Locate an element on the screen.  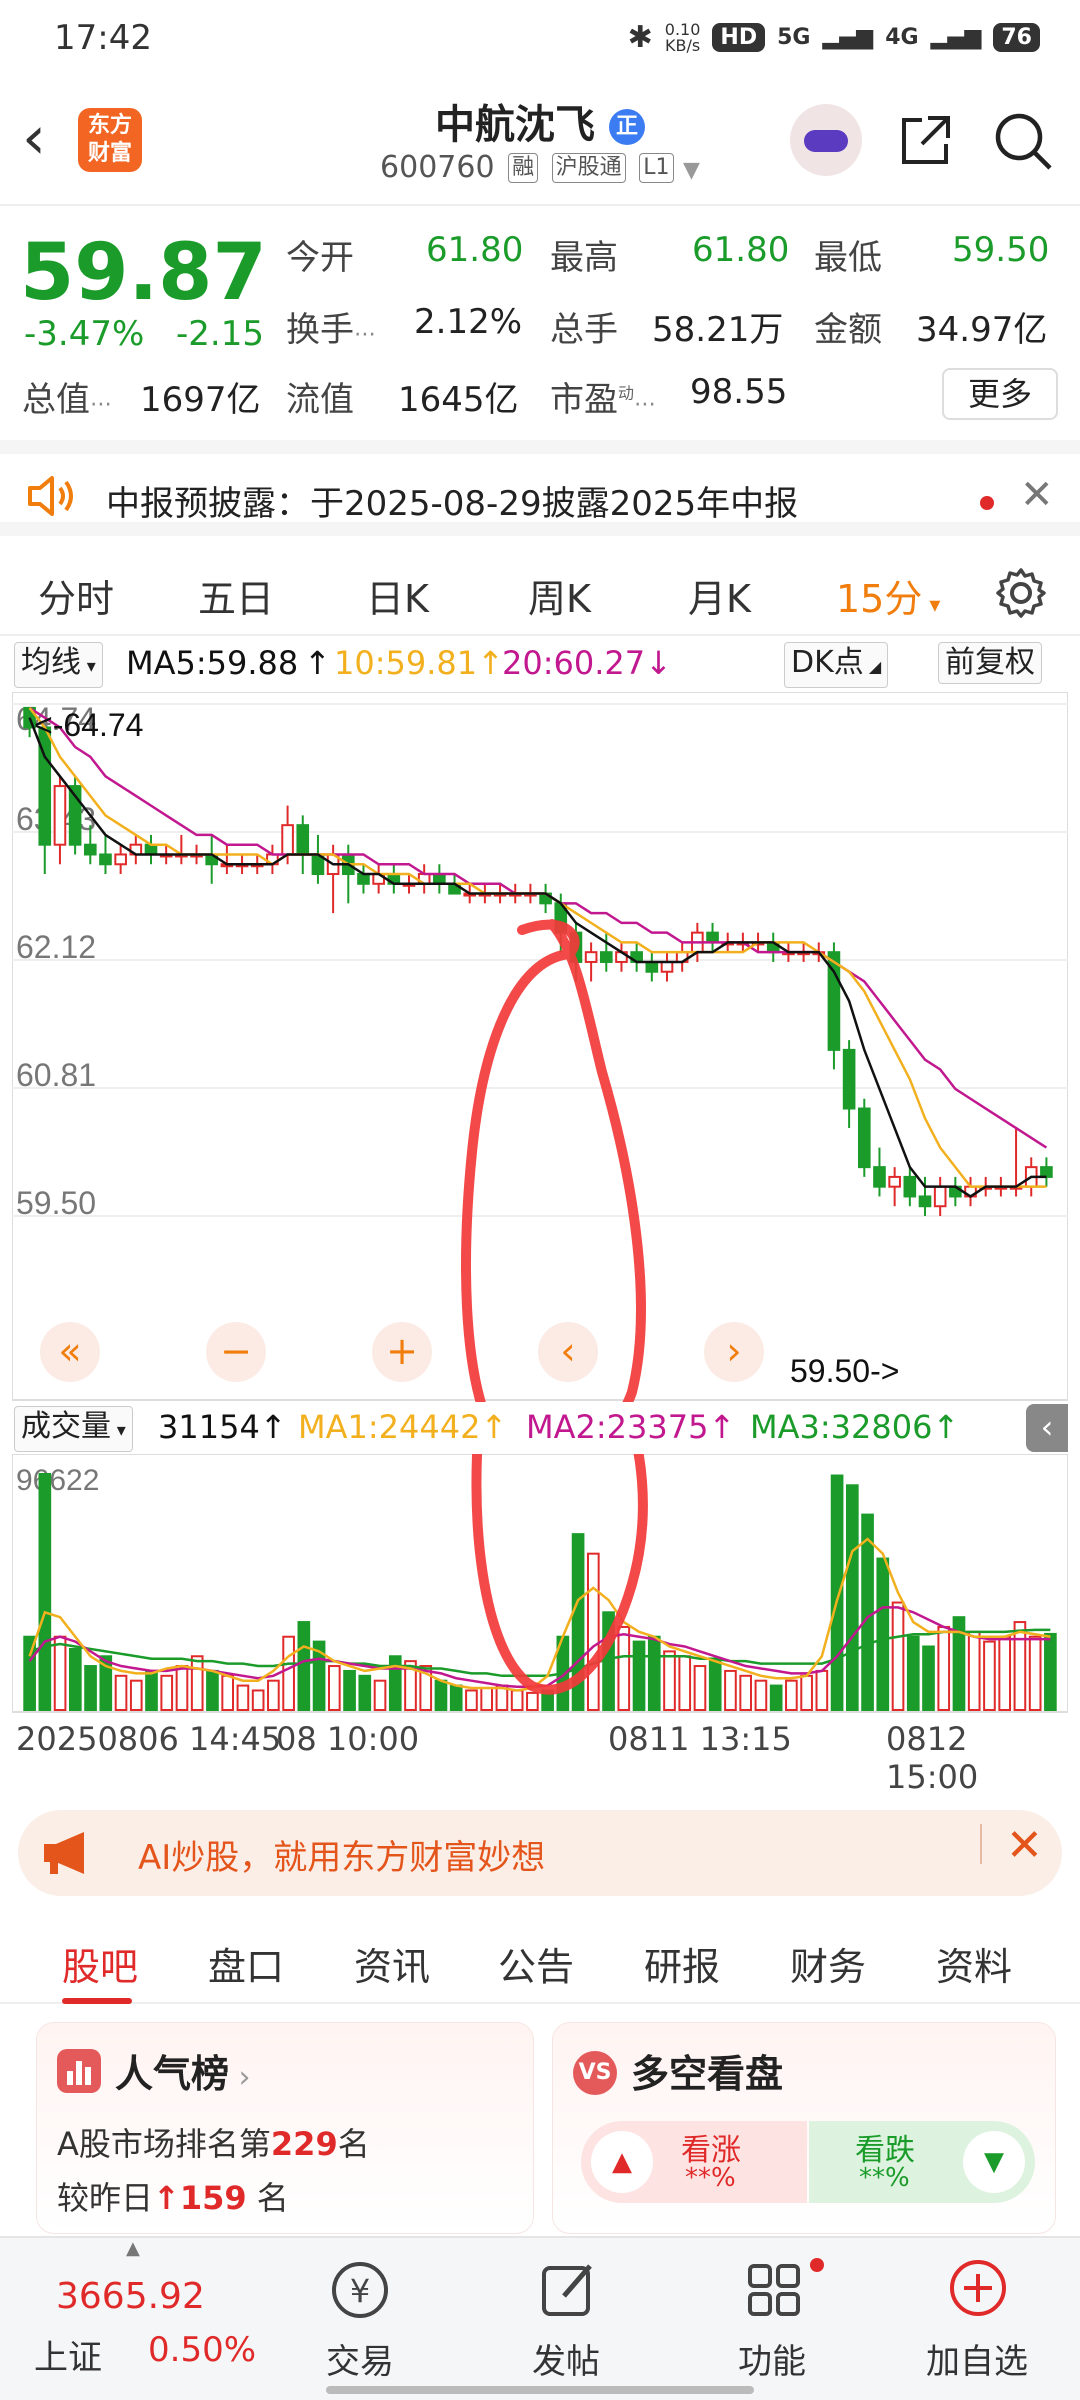
active-tab-indicator is located at coordinates (97, 2001).